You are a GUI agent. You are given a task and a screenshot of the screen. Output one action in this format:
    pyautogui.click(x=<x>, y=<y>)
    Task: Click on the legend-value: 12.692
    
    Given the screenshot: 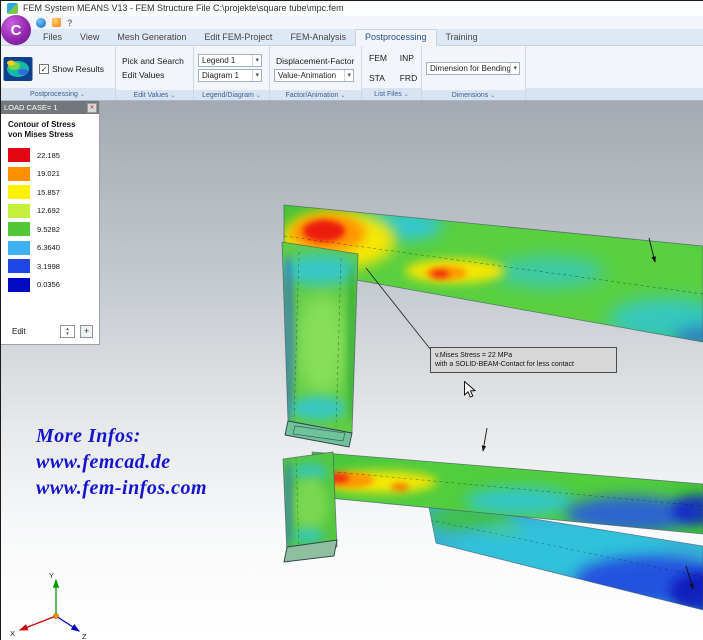 What is the action you would take?
    pyautogui.click(x=48, y=210)
    